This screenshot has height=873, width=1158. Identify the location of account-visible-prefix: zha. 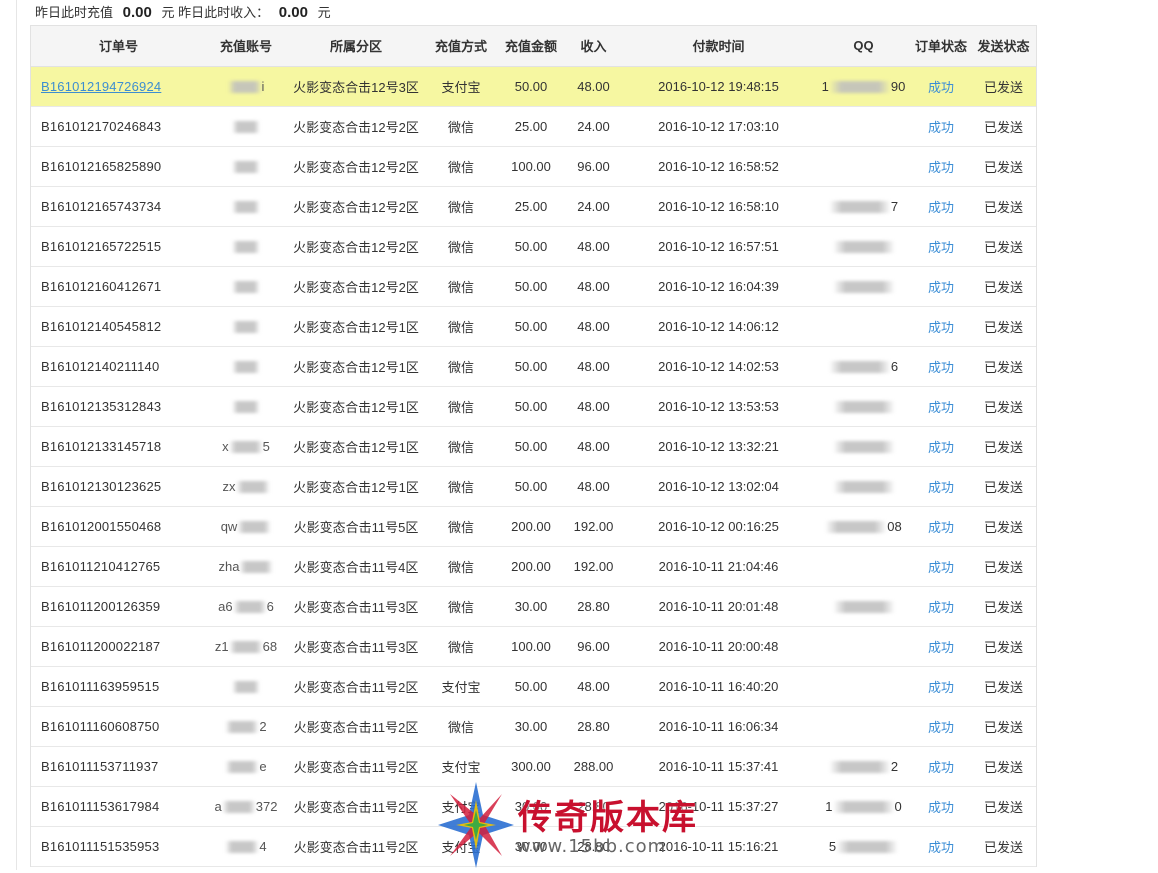
(229, 566).